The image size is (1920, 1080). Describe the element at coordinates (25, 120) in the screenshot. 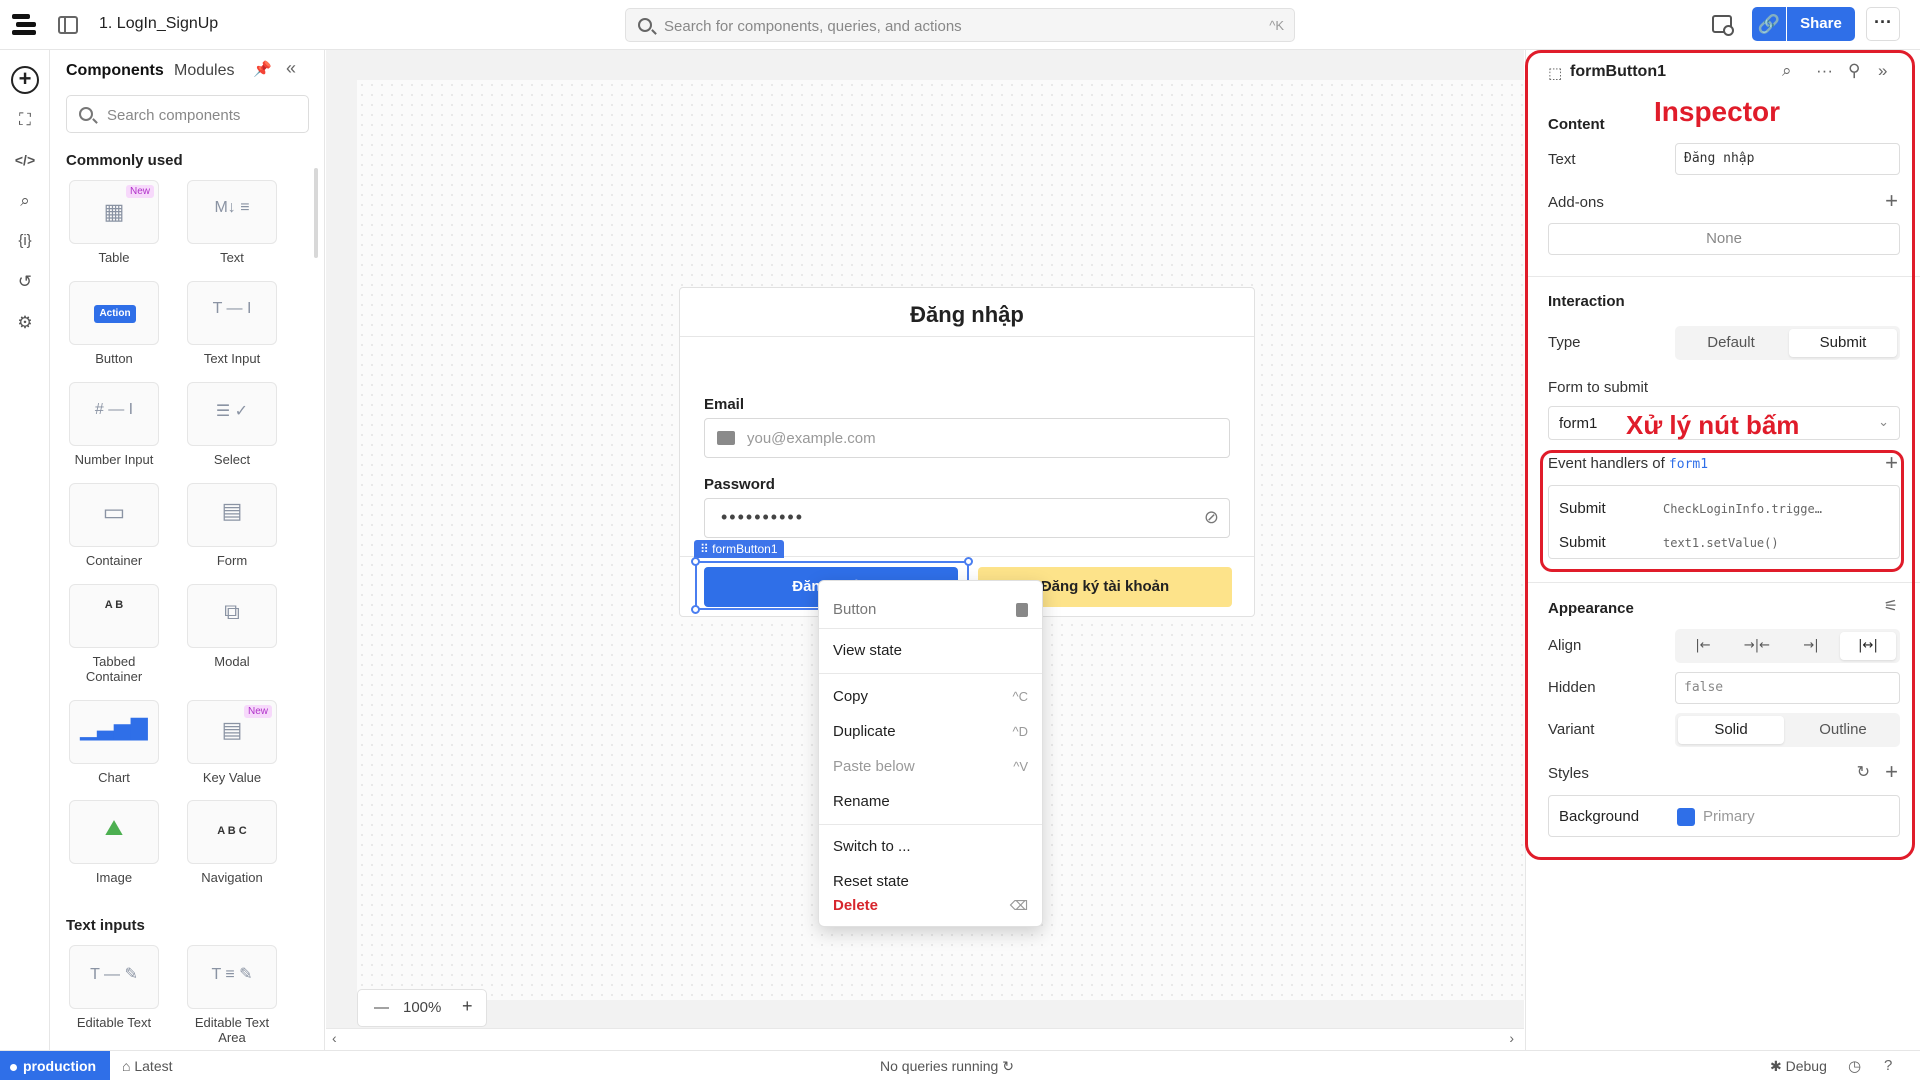

I see `tree-icon: ⛶` at that location.